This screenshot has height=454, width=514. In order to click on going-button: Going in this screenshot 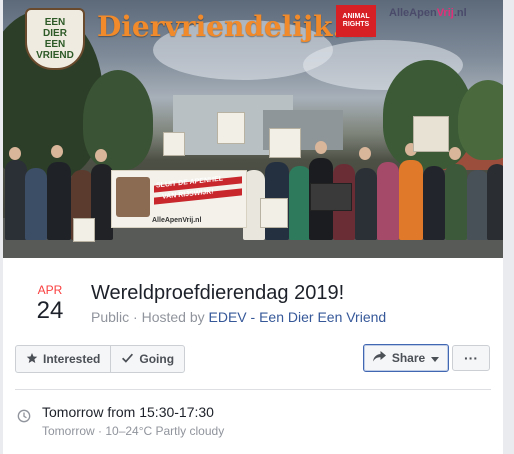, I will do `click(147, 359)`.